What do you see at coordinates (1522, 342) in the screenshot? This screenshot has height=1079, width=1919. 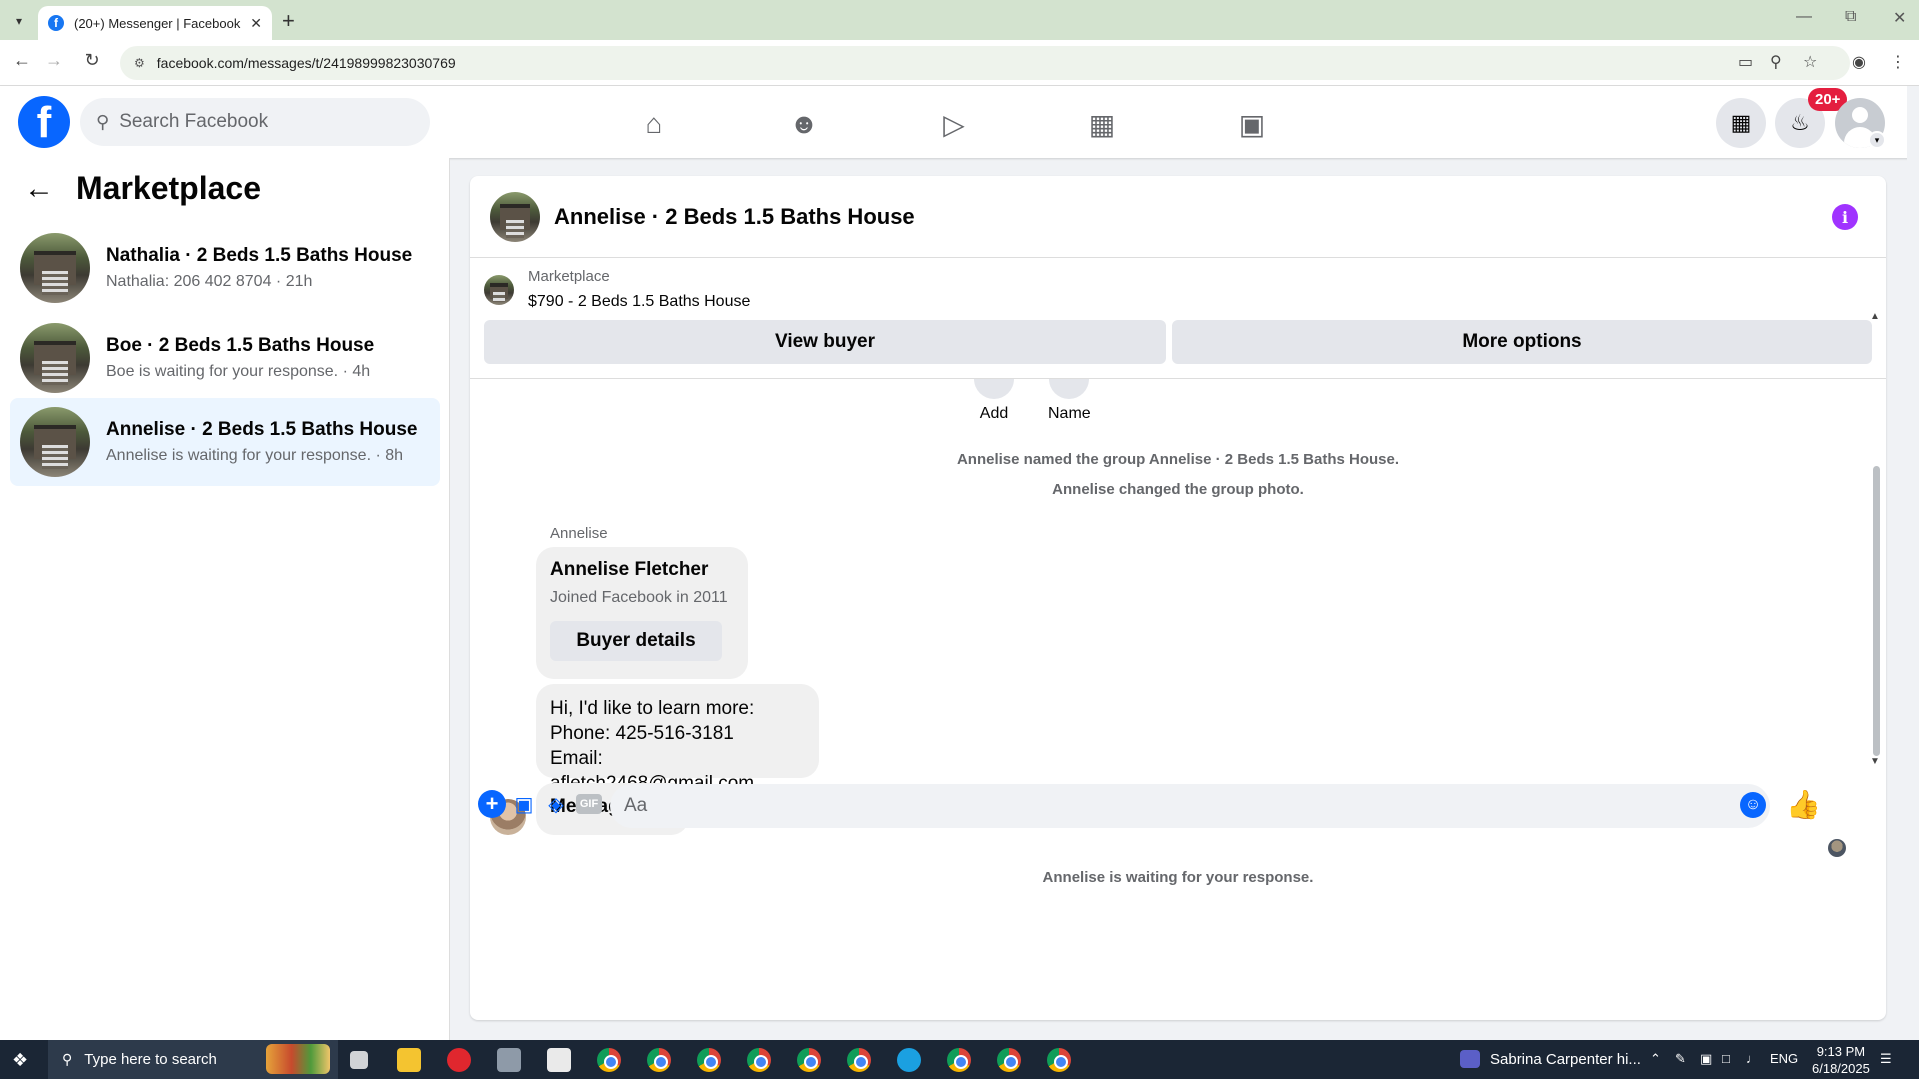 I see `more-options-button: More options` at bounding box center [1522, 342].